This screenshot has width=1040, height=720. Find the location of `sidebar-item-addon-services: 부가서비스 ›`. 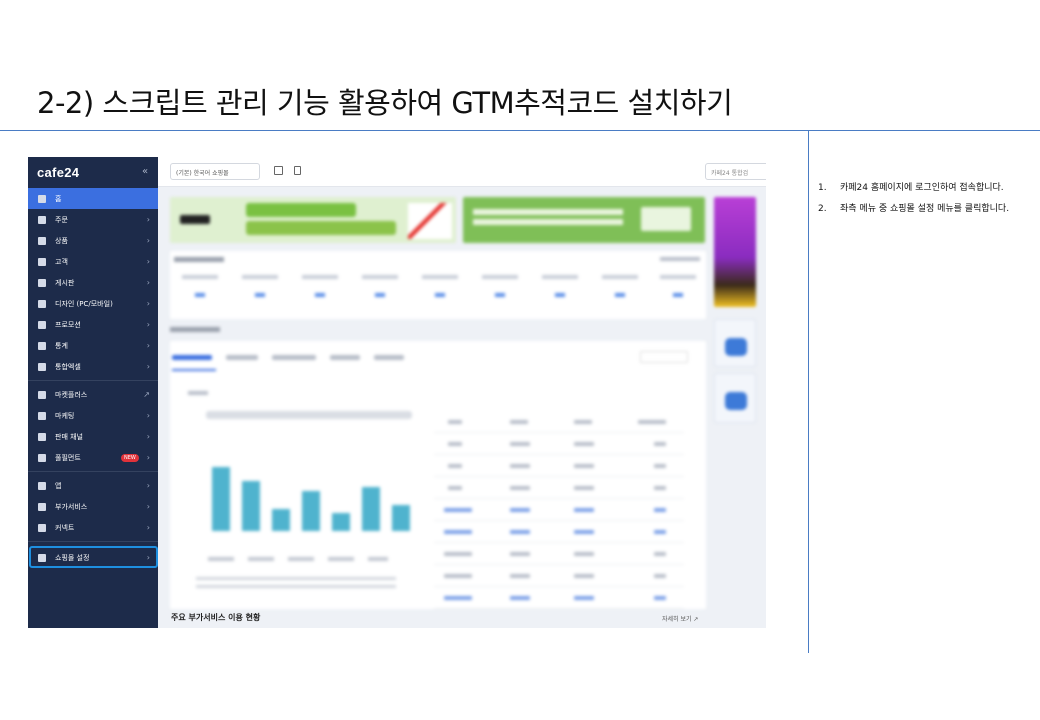

sidebar-item-addon-services: 부가서비스 › is located at coordinates (93, 506).